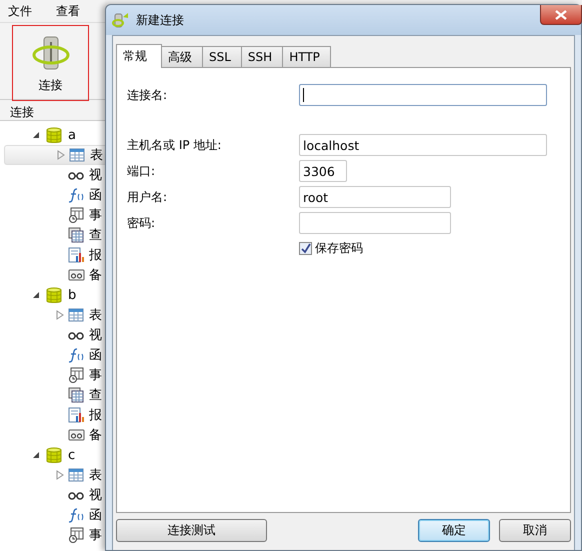 Image resolution: width=582 pixels, height=551 pixels. Describe the element at coordinates (20, 11) in the screenshot. I see `menu-item: 文件` at that location.